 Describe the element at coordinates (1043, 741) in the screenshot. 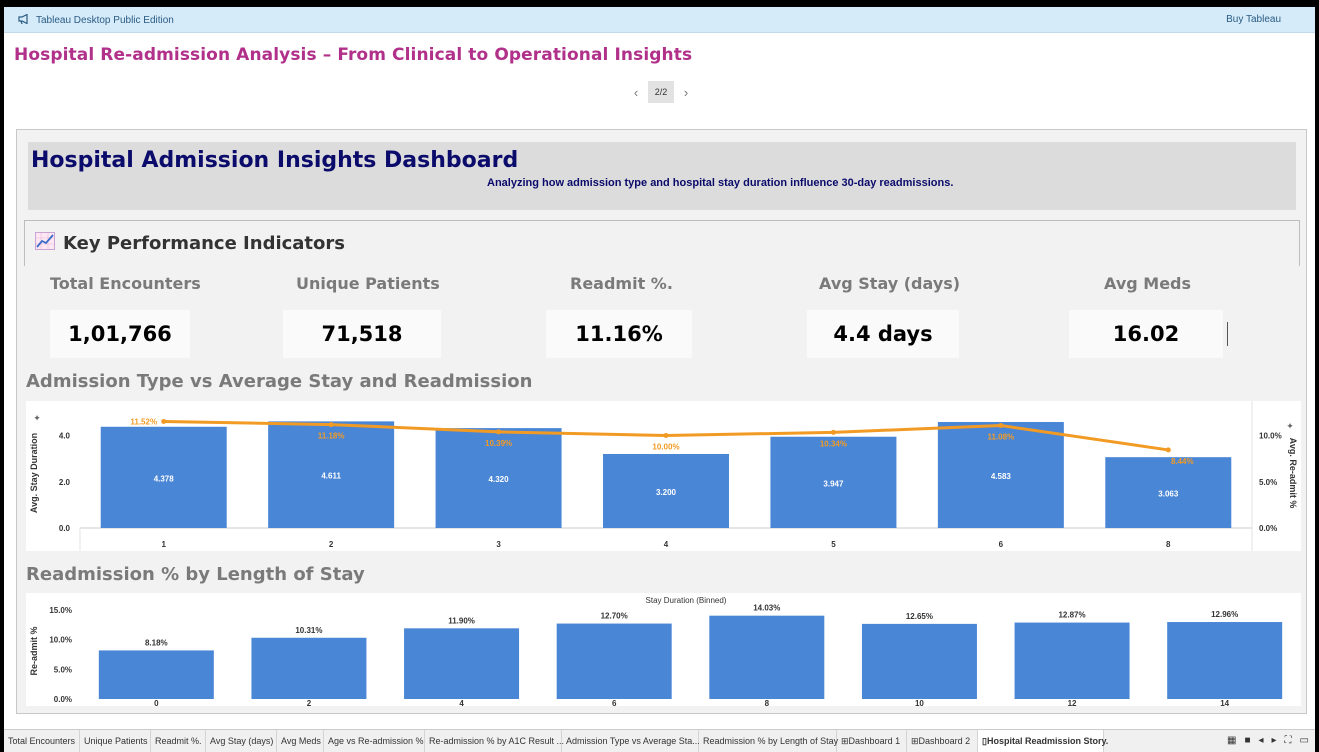

I see `sheet-tab: ▯ Hospital Readmission Story.` at that location.